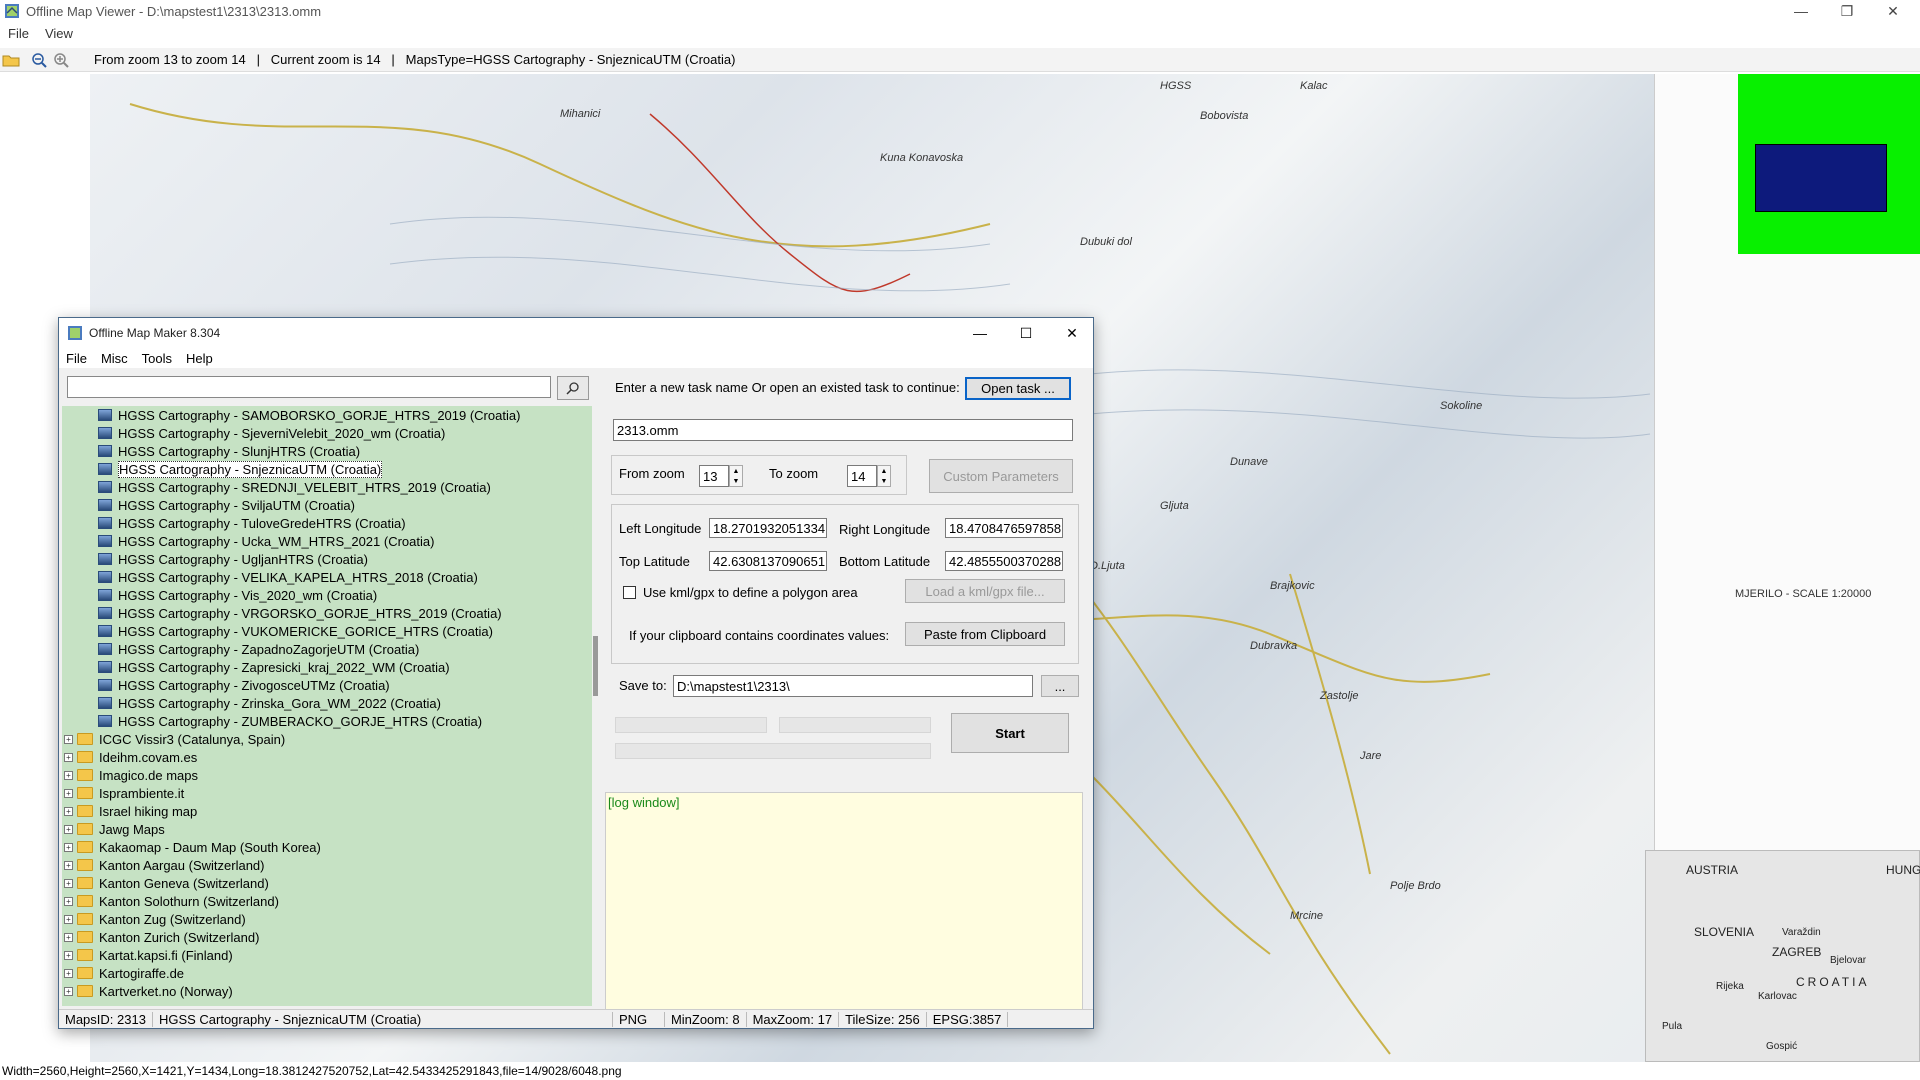 The image size is (1920, 1080). I want to click on provider-folder-item: + Kanton Zurich (Switzerland), so click(161, 937).